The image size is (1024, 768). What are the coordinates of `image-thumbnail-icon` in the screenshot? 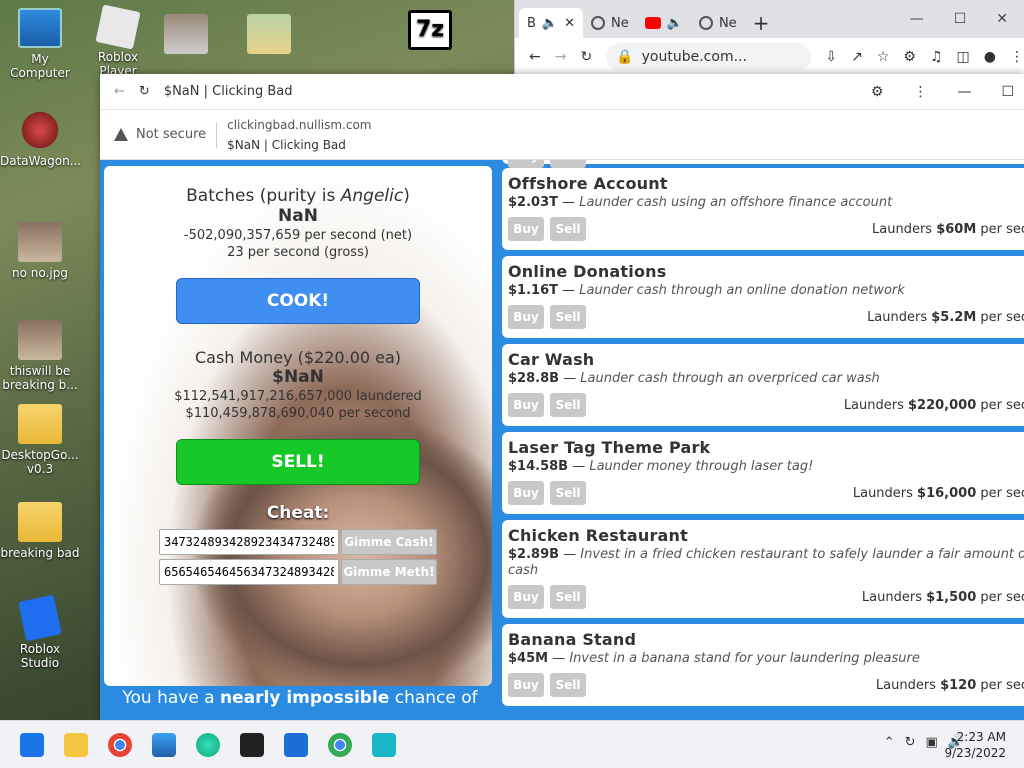 It's located at (269, 34).